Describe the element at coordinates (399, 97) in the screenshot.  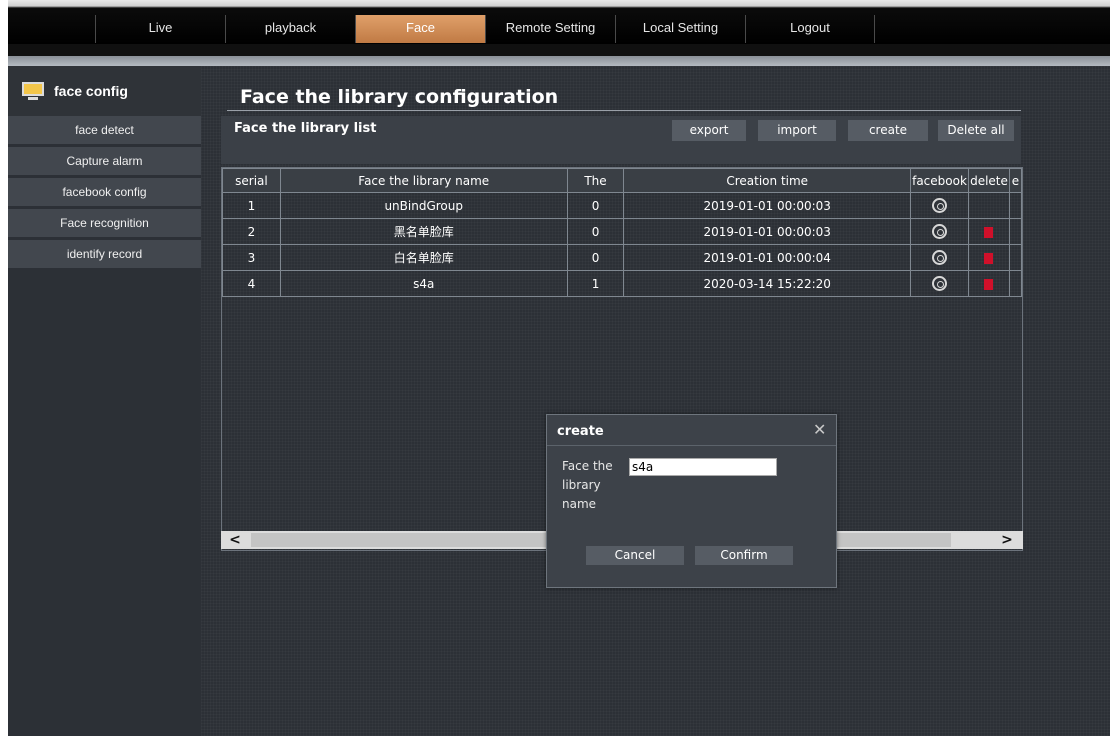
I see `page-title: Face the library configuration` at that location.